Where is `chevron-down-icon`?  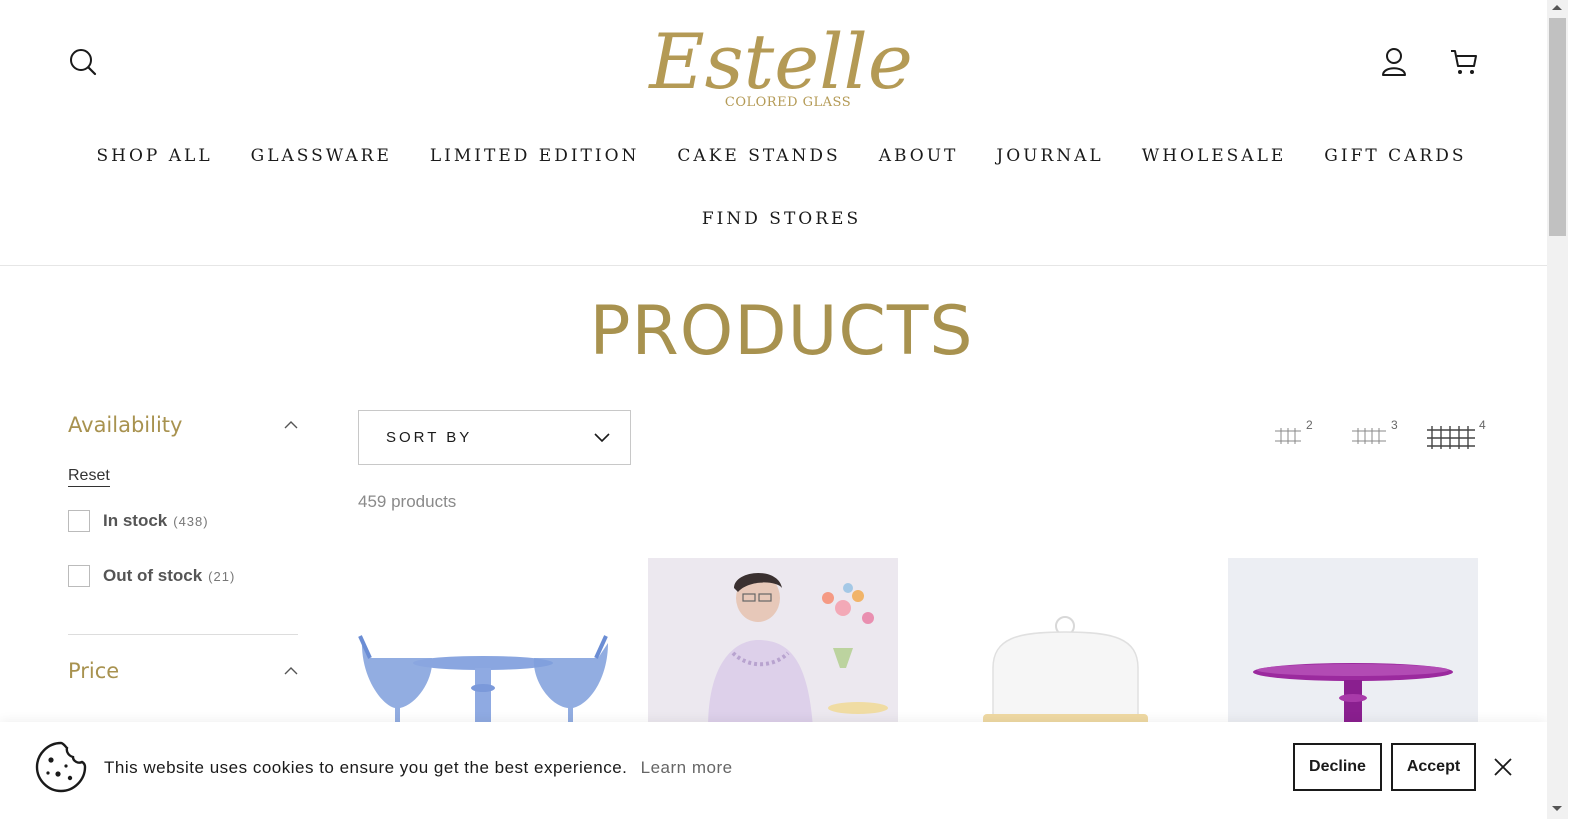
chevron-down-icon is located at coordinates (602, 437).